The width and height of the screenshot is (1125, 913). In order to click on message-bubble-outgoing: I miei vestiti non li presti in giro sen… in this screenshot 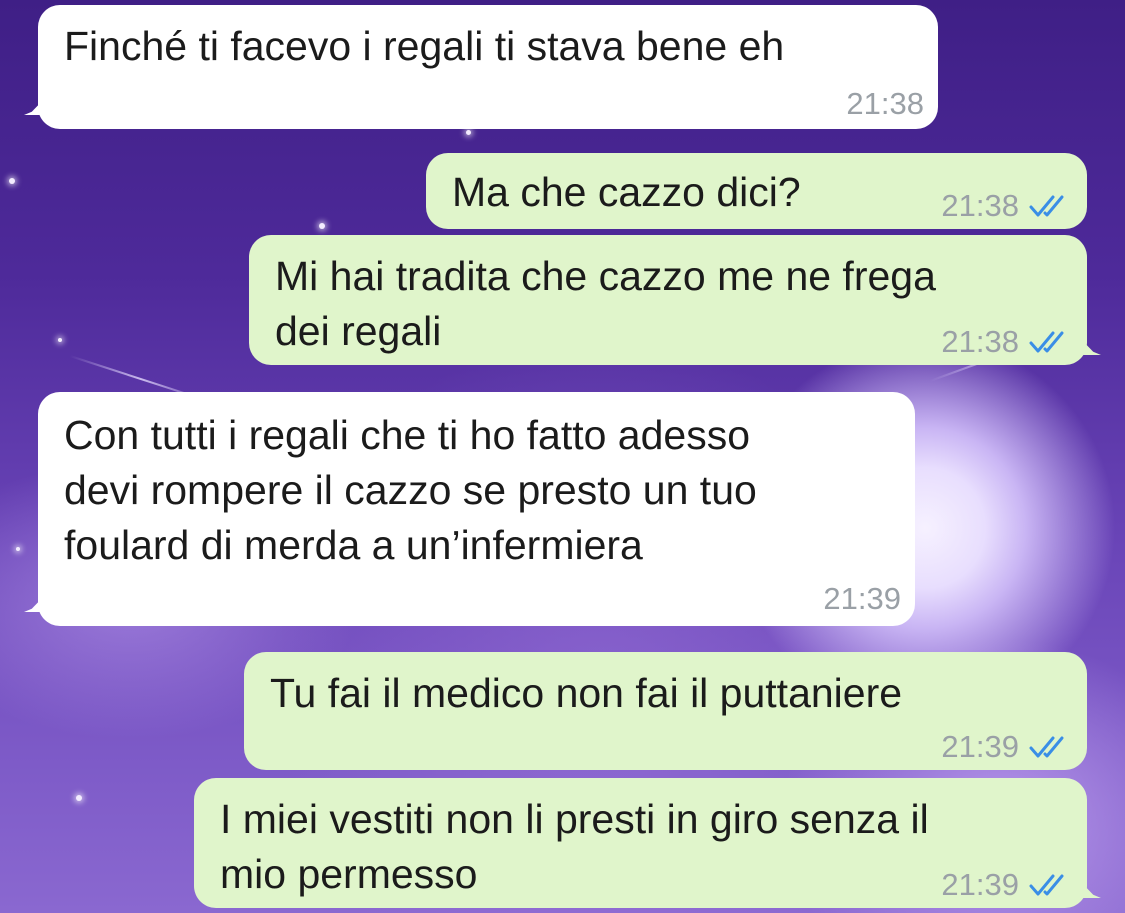, I will do `click(647, 843)`.